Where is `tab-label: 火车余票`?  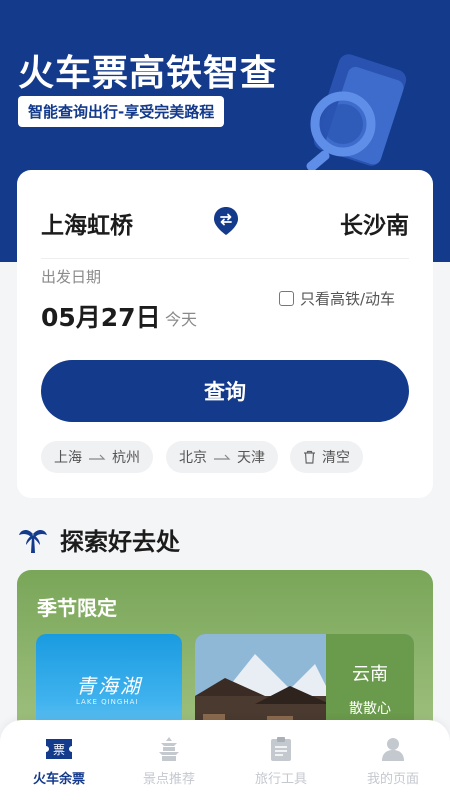 tab-label: 火车余票 is located at coordinates (58, 779).